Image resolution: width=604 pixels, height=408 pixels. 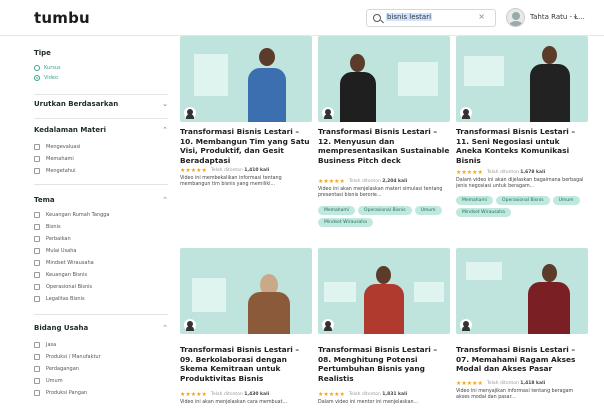 I want to click on check-tema-5: Keuangan Bisnis, so click(x=60, y=274).